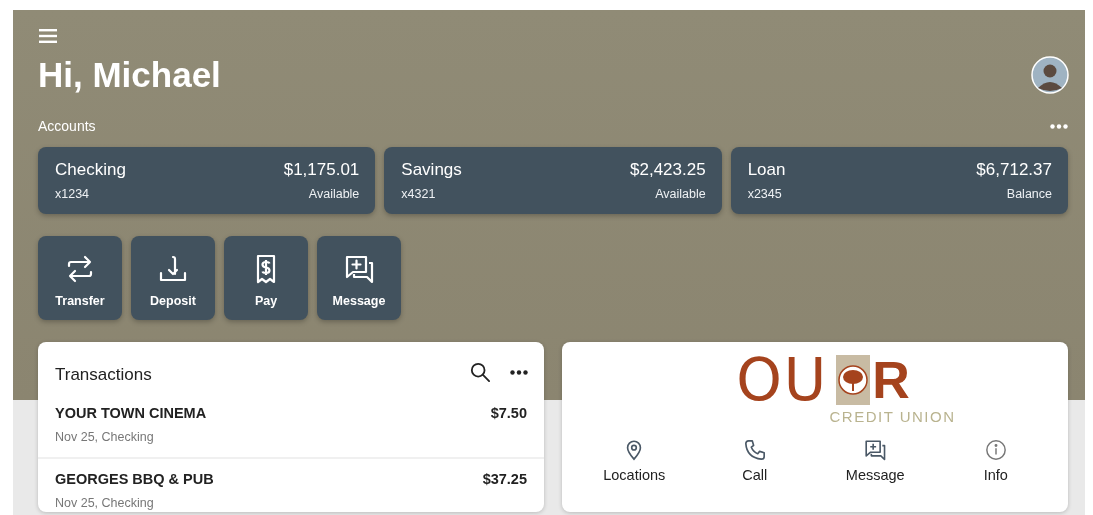 The width and height of the screenshot is (1093, 515). Describe the element at coordinates (173, 269) in the screenshot. I see `download-icon` at that location.